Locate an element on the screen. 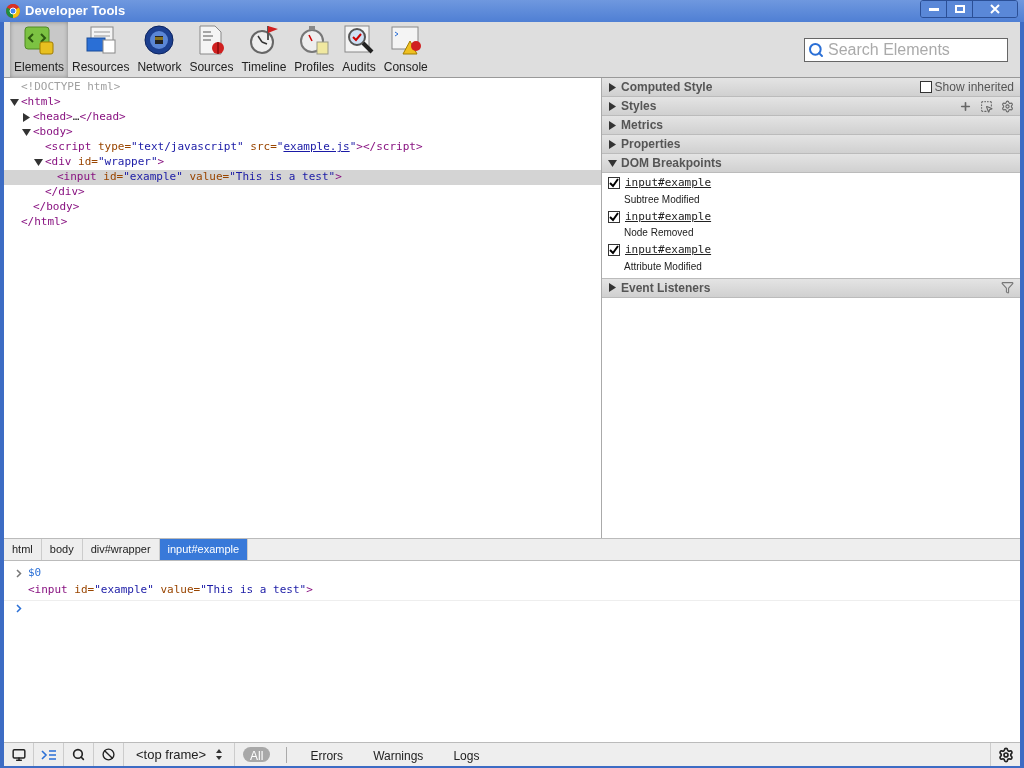 The height and width of the screenshot is (768, 1024). node-markup: <body> is located at coordinates (53, 132).